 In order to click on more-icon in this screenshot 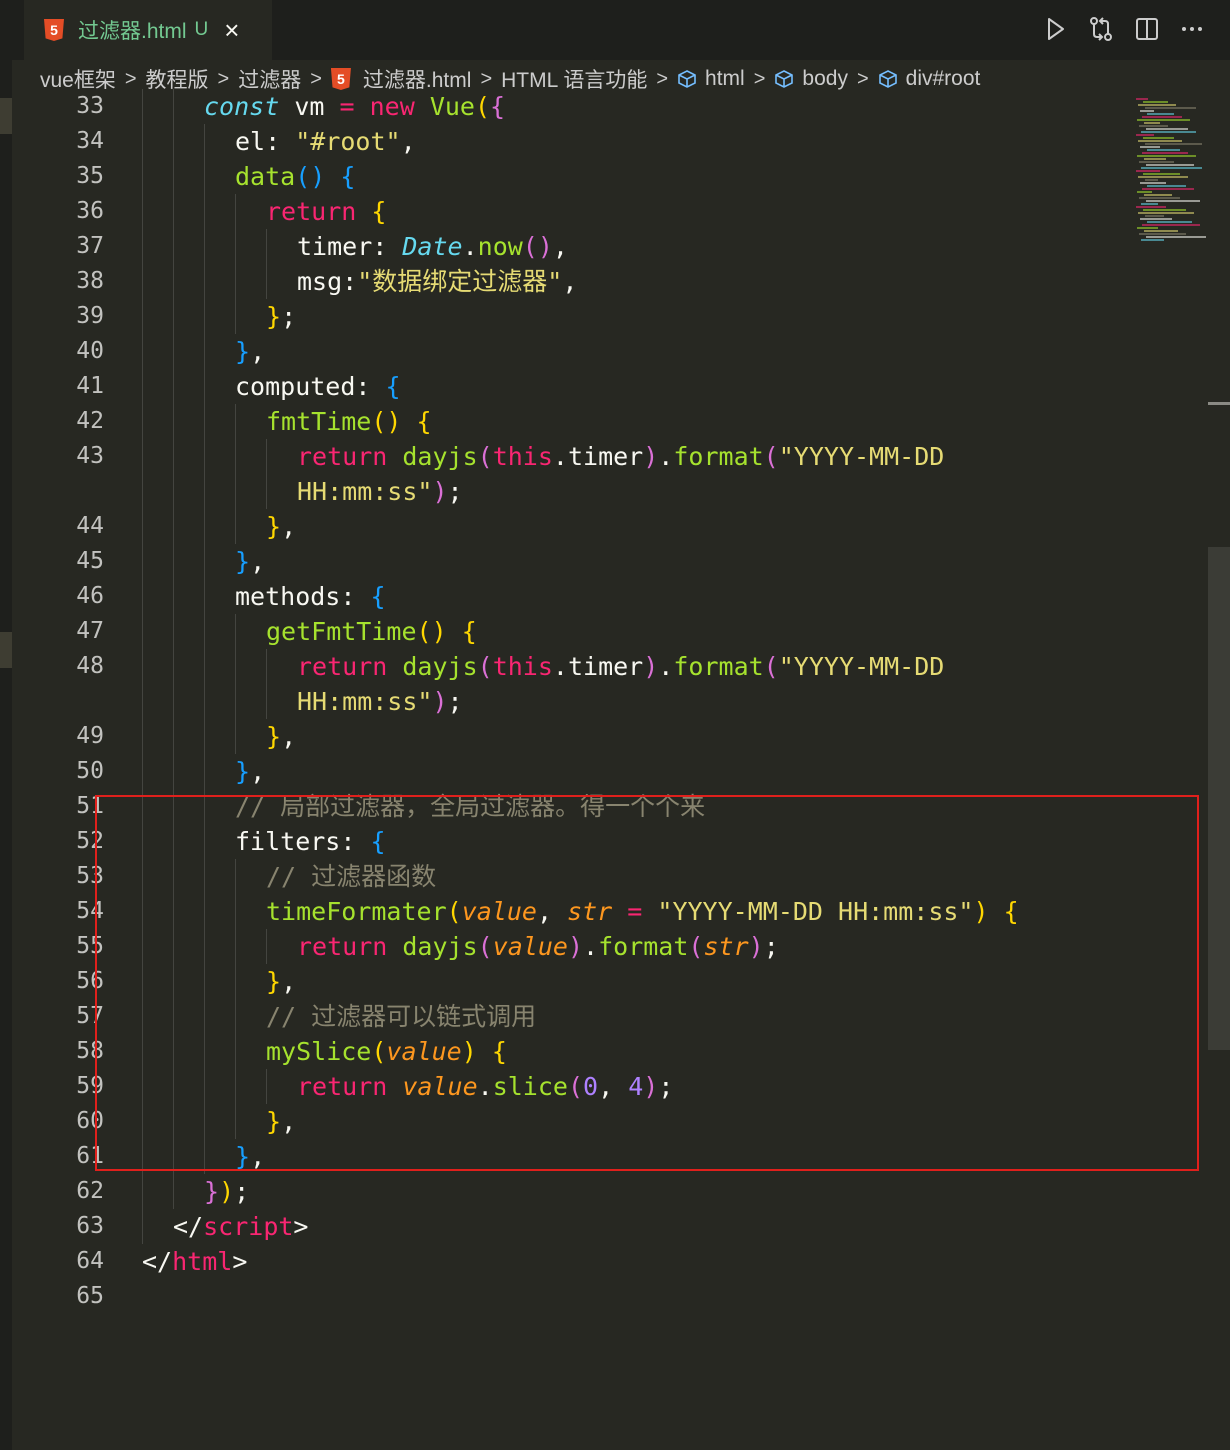, I will do `click(1192, 29)`.